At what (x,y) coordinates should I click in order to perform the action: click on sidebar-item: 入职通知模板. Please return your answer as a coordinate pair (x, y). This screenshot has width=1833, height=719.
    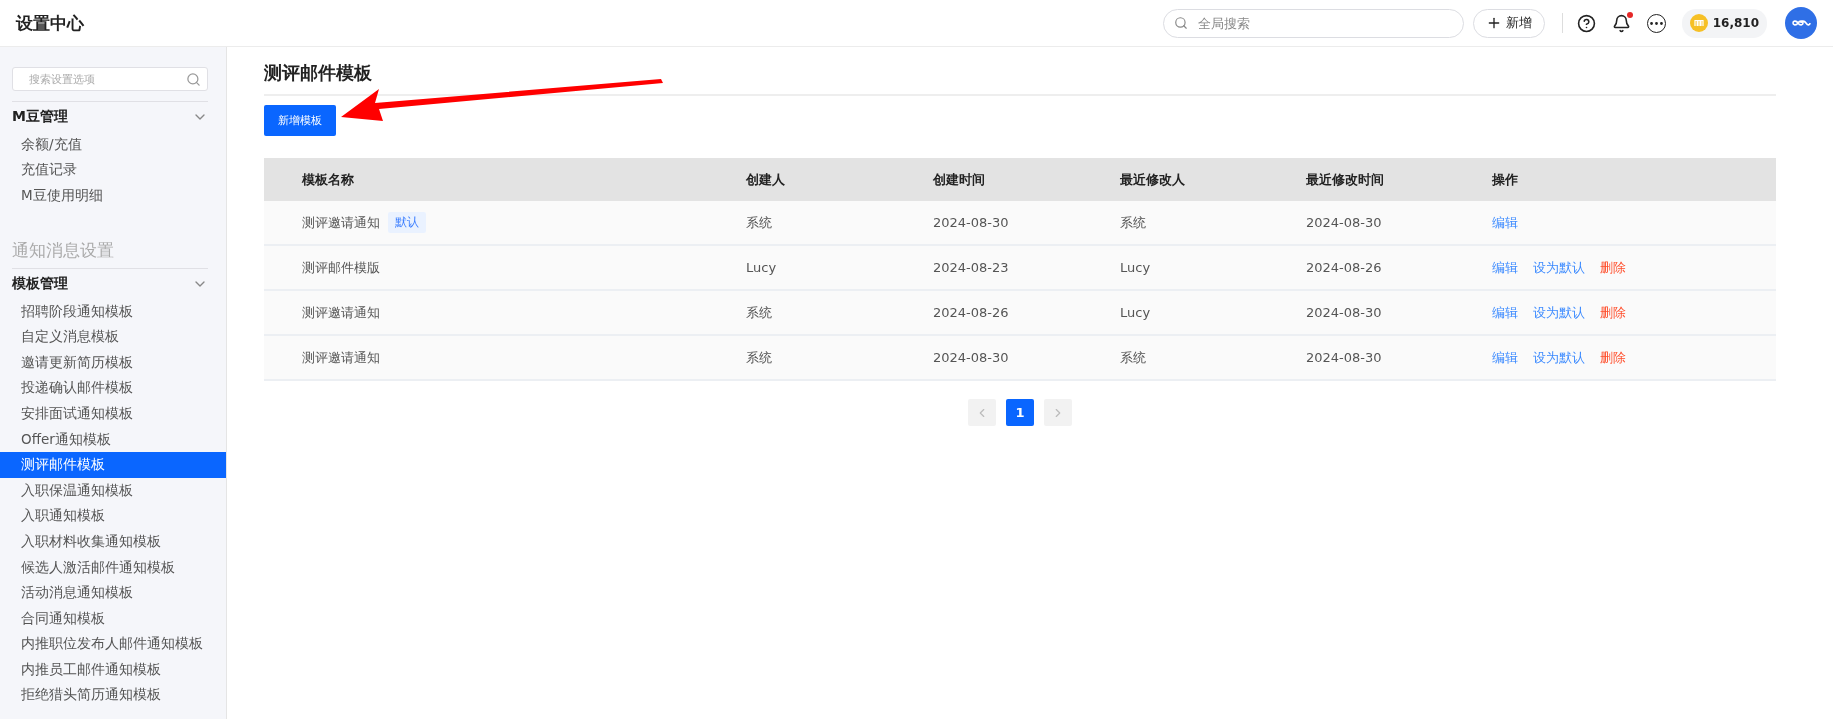
    Looking at the image, I should click on (113, 516).